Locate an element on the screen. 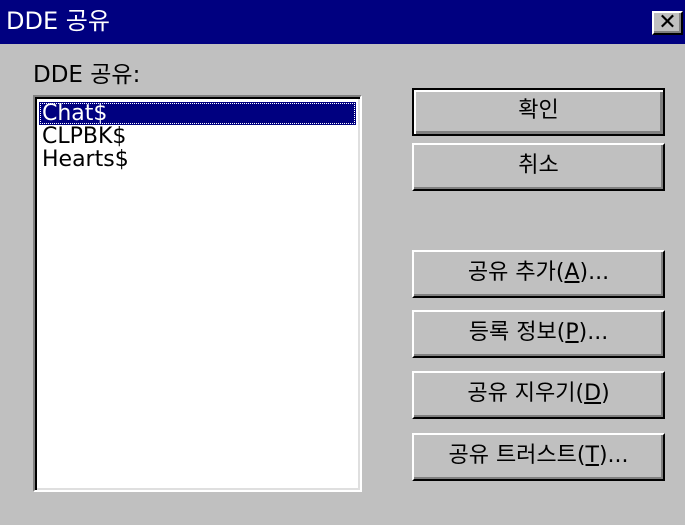  cancel-button: 취소 is located at coordinates (538, 167).